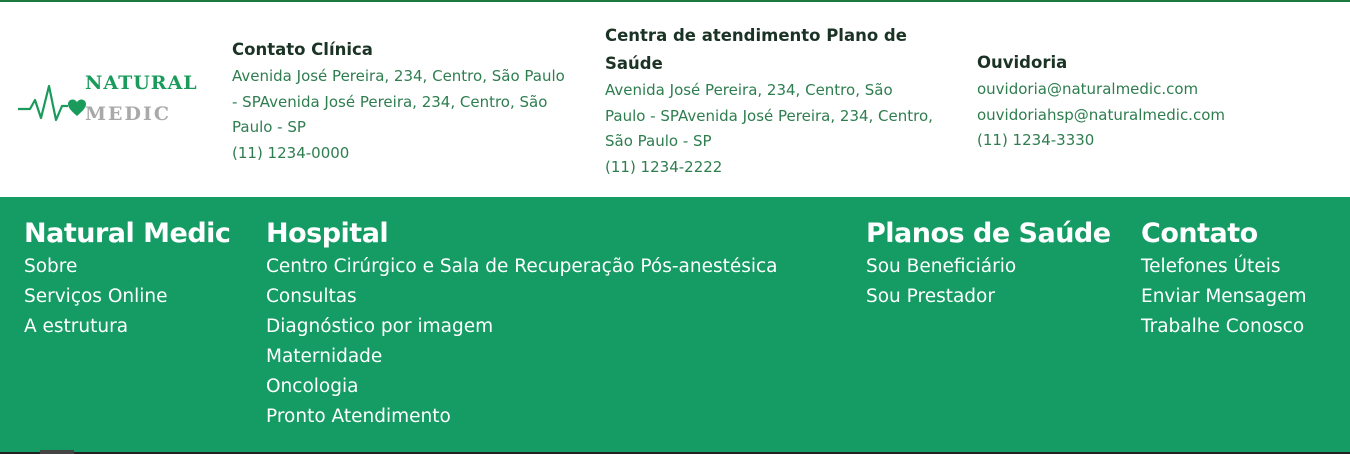 This screenshot has width=1350, height=454. Describe the element at coordinates (988, 233) in the screenshot. I see `footer-heading-planos: Planos de Saúde` at that location.